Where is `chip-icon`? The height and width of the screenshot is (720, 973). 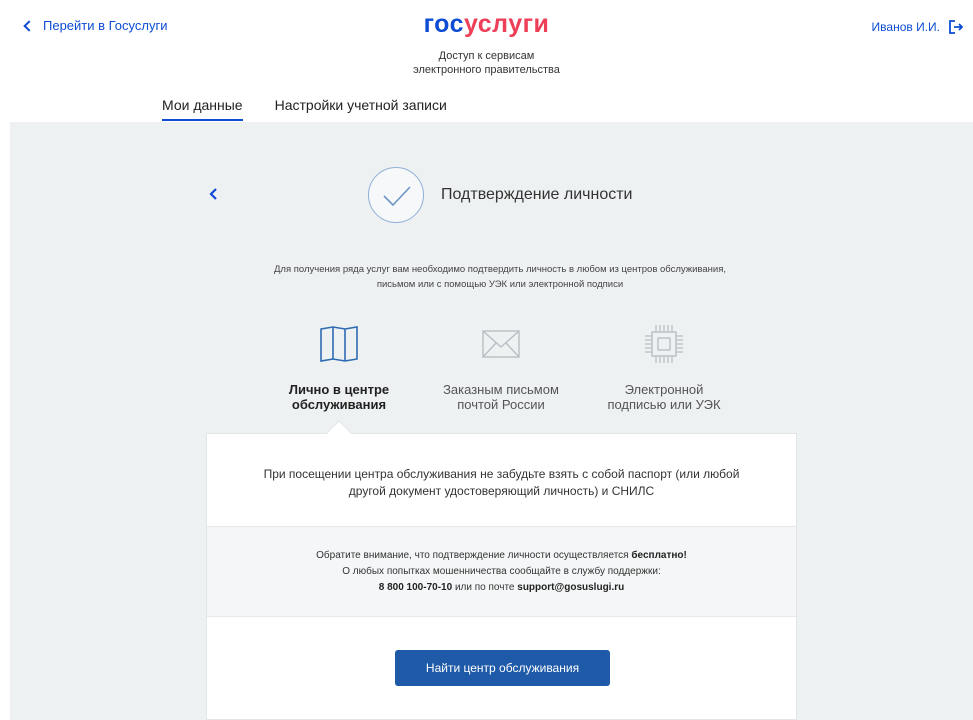
chip-icon is located at coordinates (664, 344).